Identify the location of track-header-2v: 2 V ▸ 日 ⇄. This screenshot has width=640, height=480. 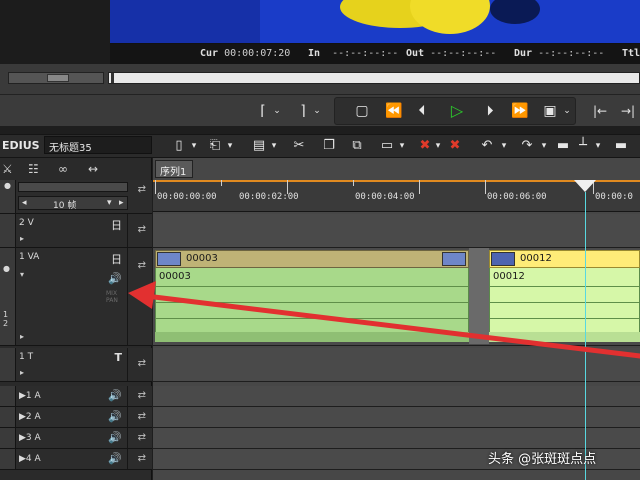
(76, 231).